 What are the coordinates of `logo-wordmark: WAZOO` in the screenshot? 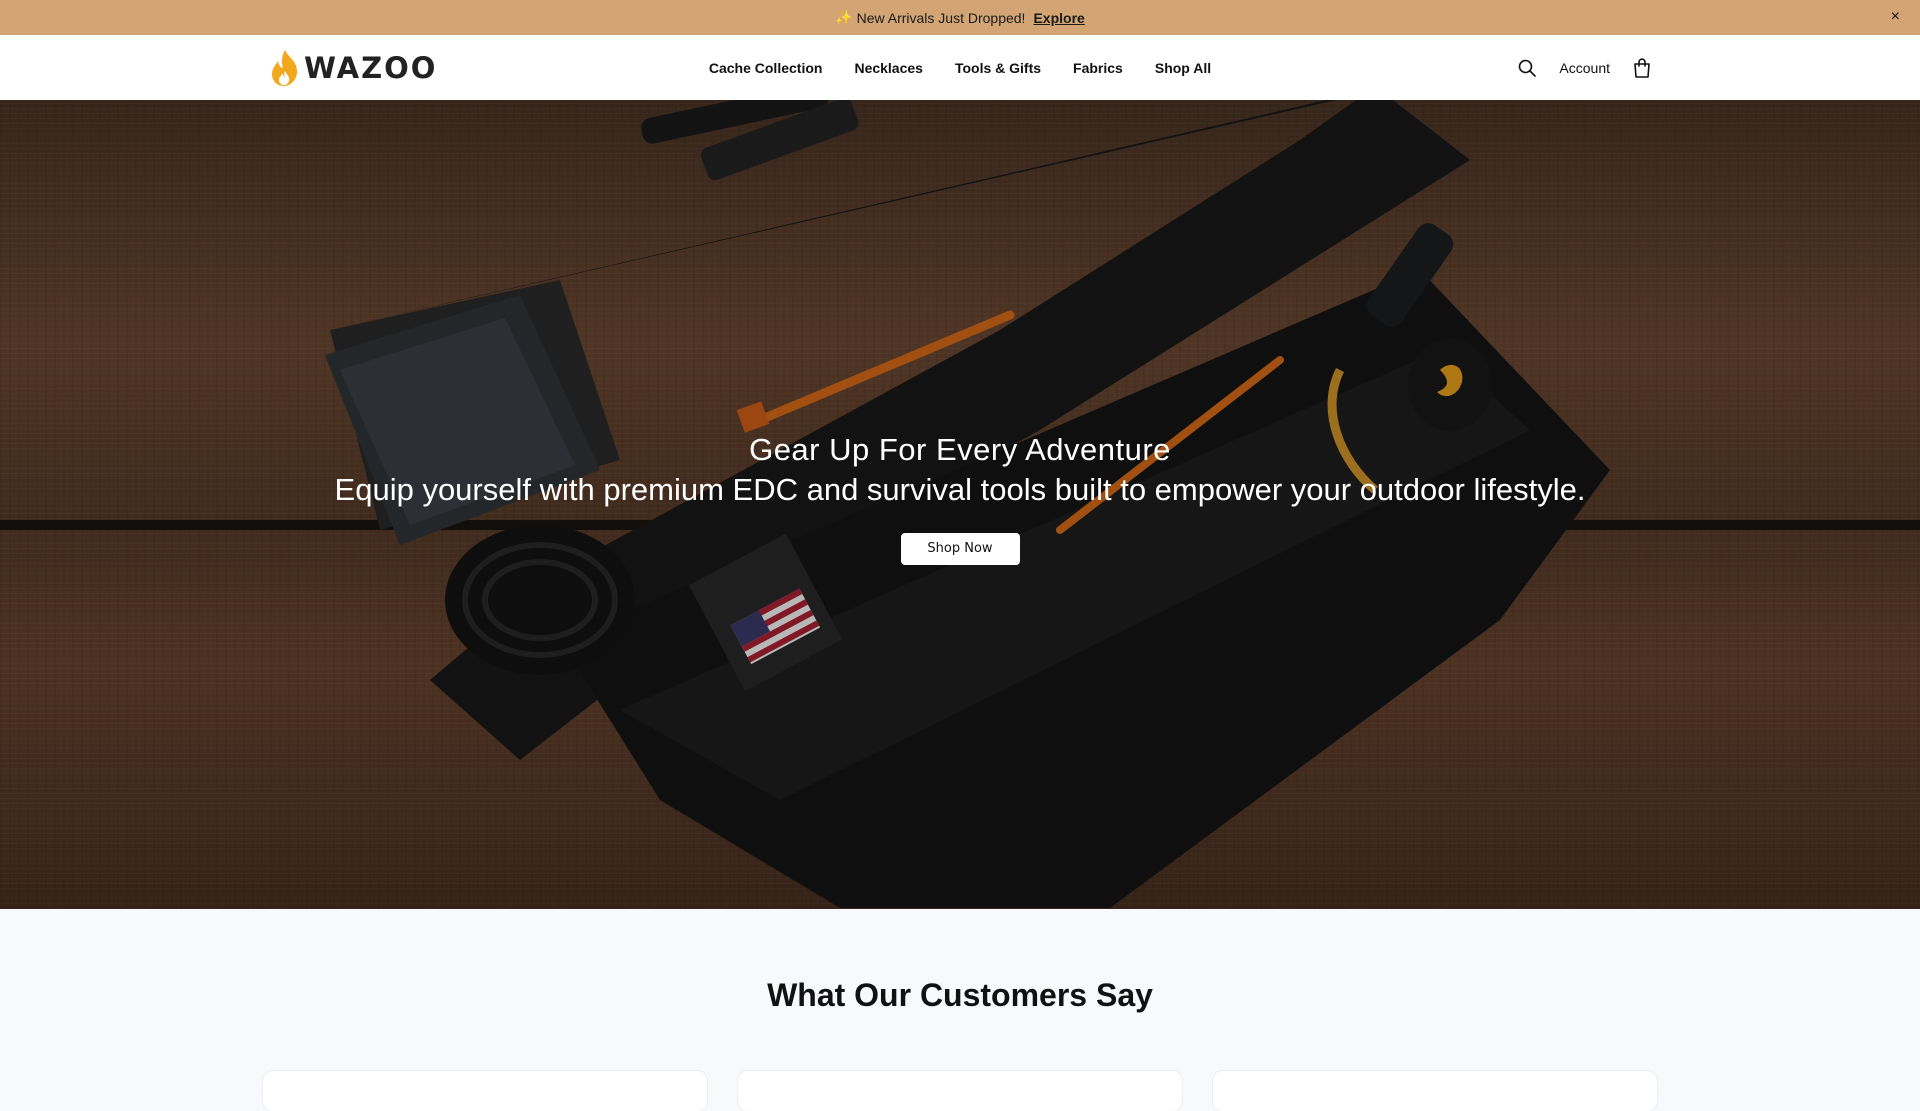 It's located at (371, 68).